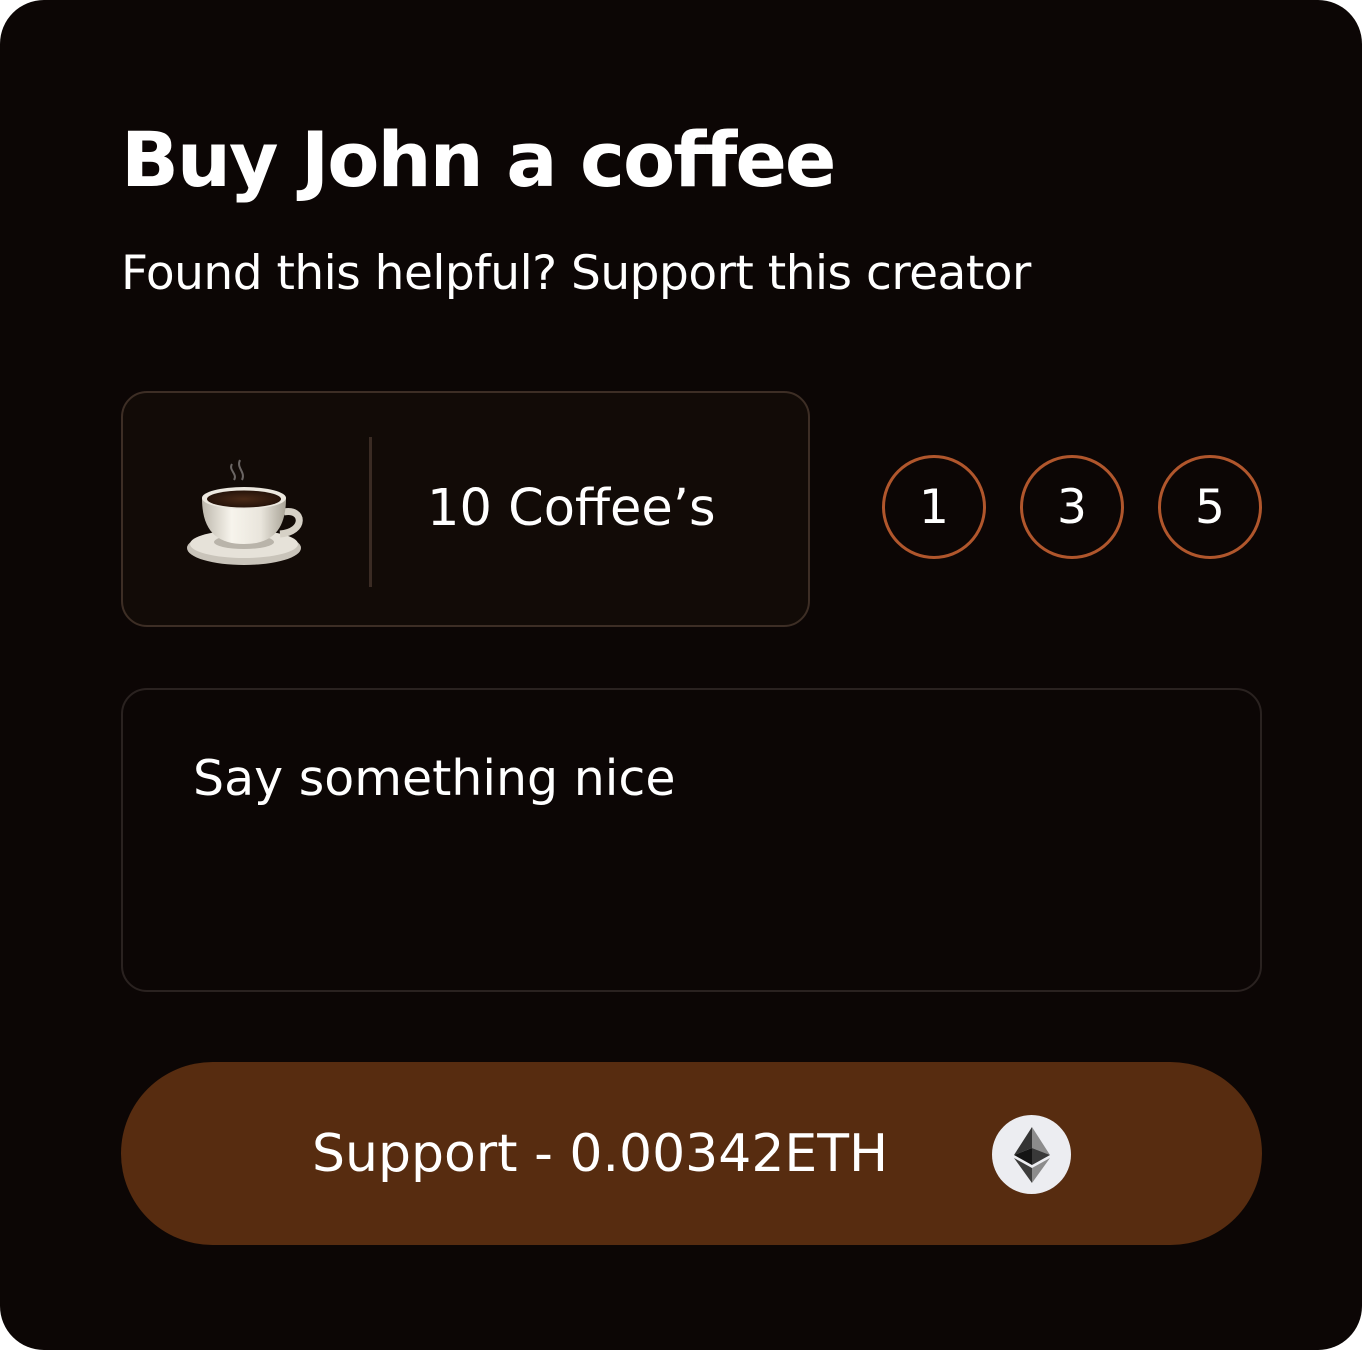 The width and height of the screenshot is (1362, 1350). I want to click on page-title: Buy John a coffee, so click(478, 159).